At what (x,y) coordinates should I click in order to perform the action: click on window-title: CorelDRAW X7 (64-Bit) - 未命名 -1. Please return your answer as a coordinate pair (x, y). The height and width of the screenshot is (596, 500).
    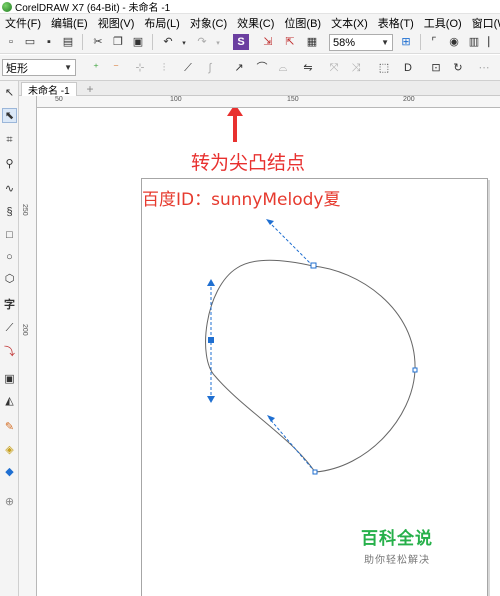
    Looking at the image, I should click on (93, 8).